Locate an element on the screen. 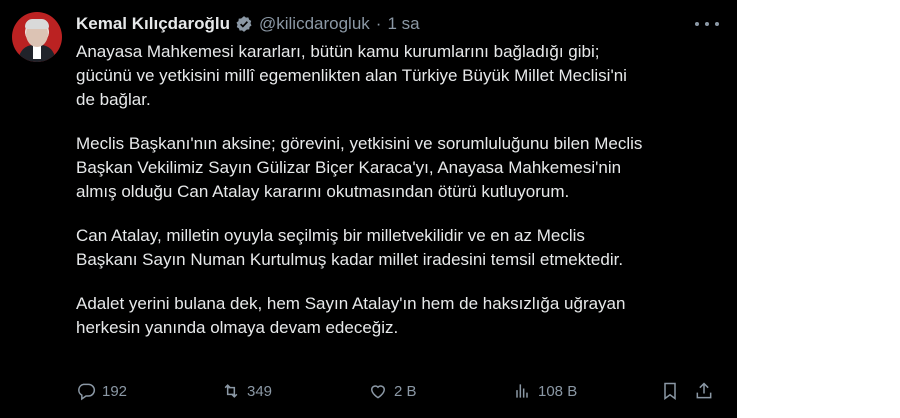 The width and height of the screenshot is (900, 418). avatar is located at coordinates (37, 37).